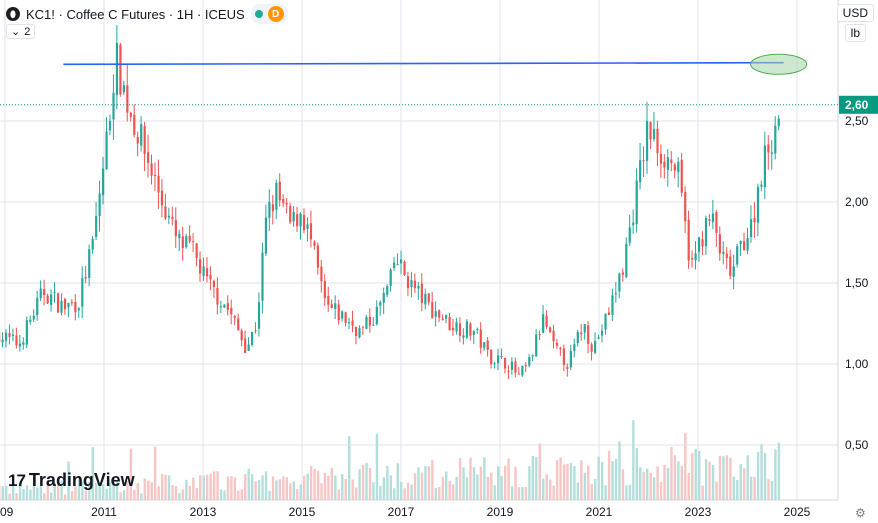  I want to click on time-axis: 09 2011 2013 2015 2017 2019 2021 2023 2025 ⚙, so click(433, 512).